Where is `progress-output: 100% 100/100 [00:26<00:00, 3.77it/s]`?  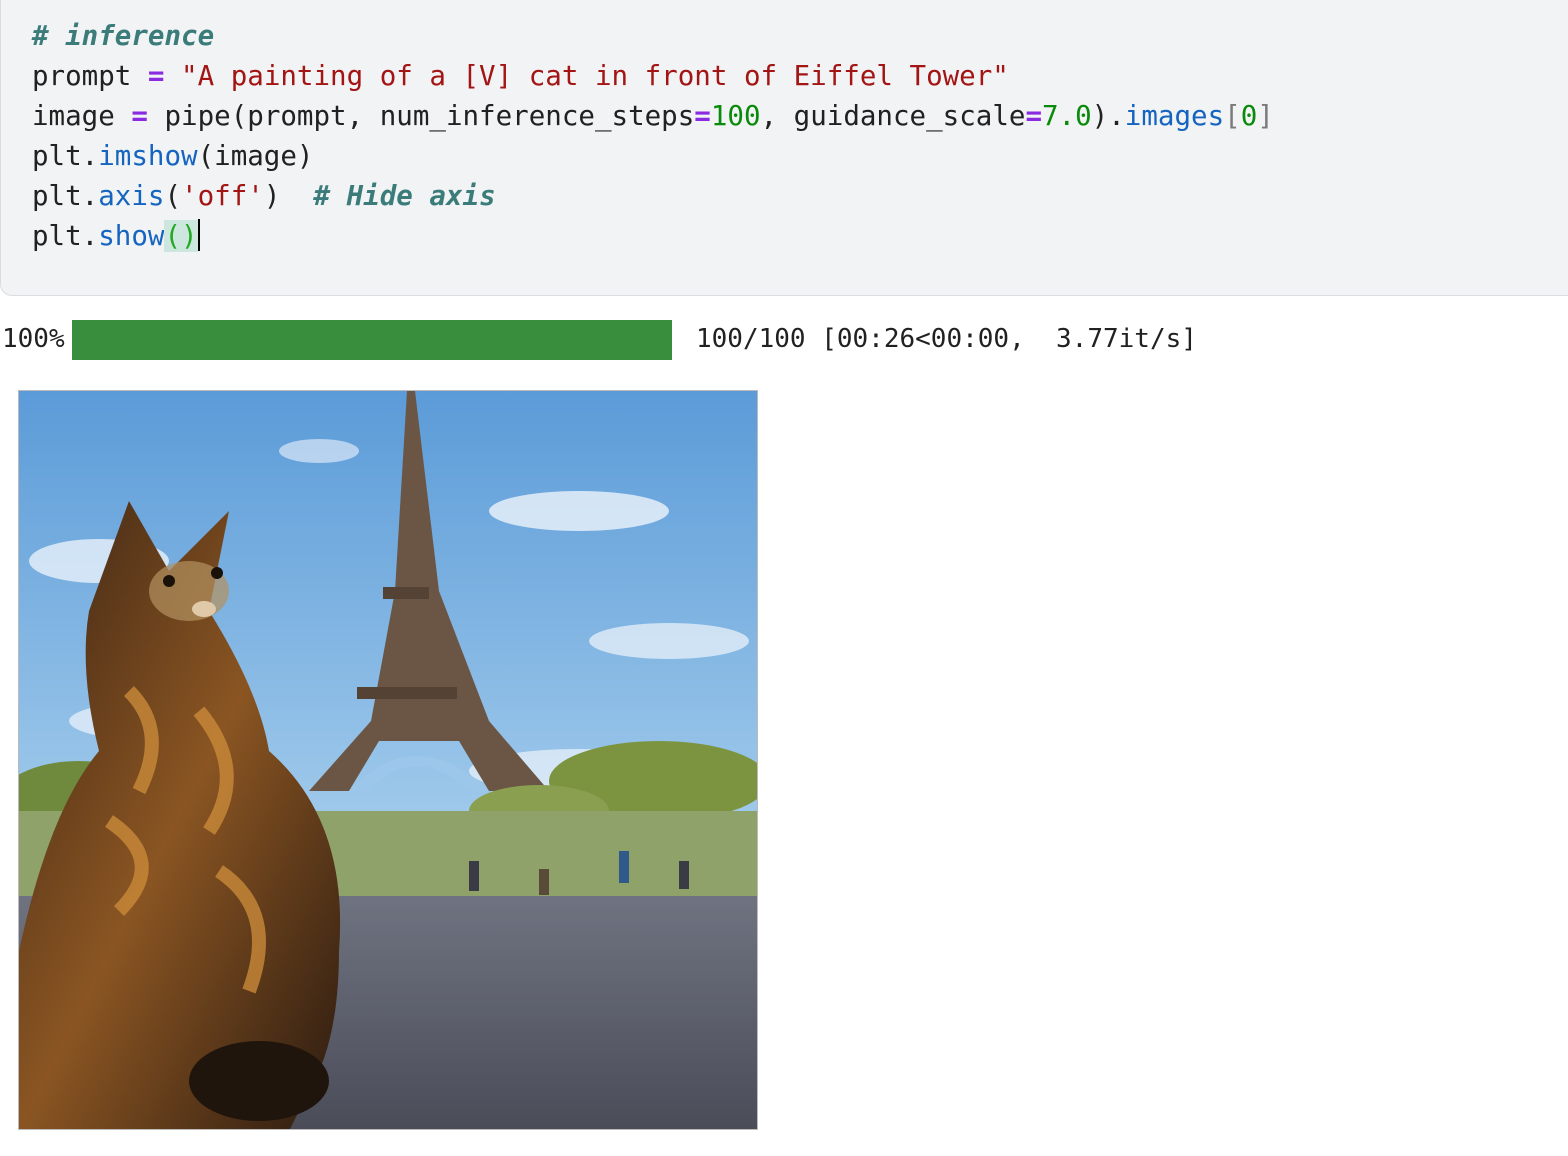 progress-output: 100% 100/100 [00:26<00:00, 3.77it/s] is located at coordinates (784, 340).